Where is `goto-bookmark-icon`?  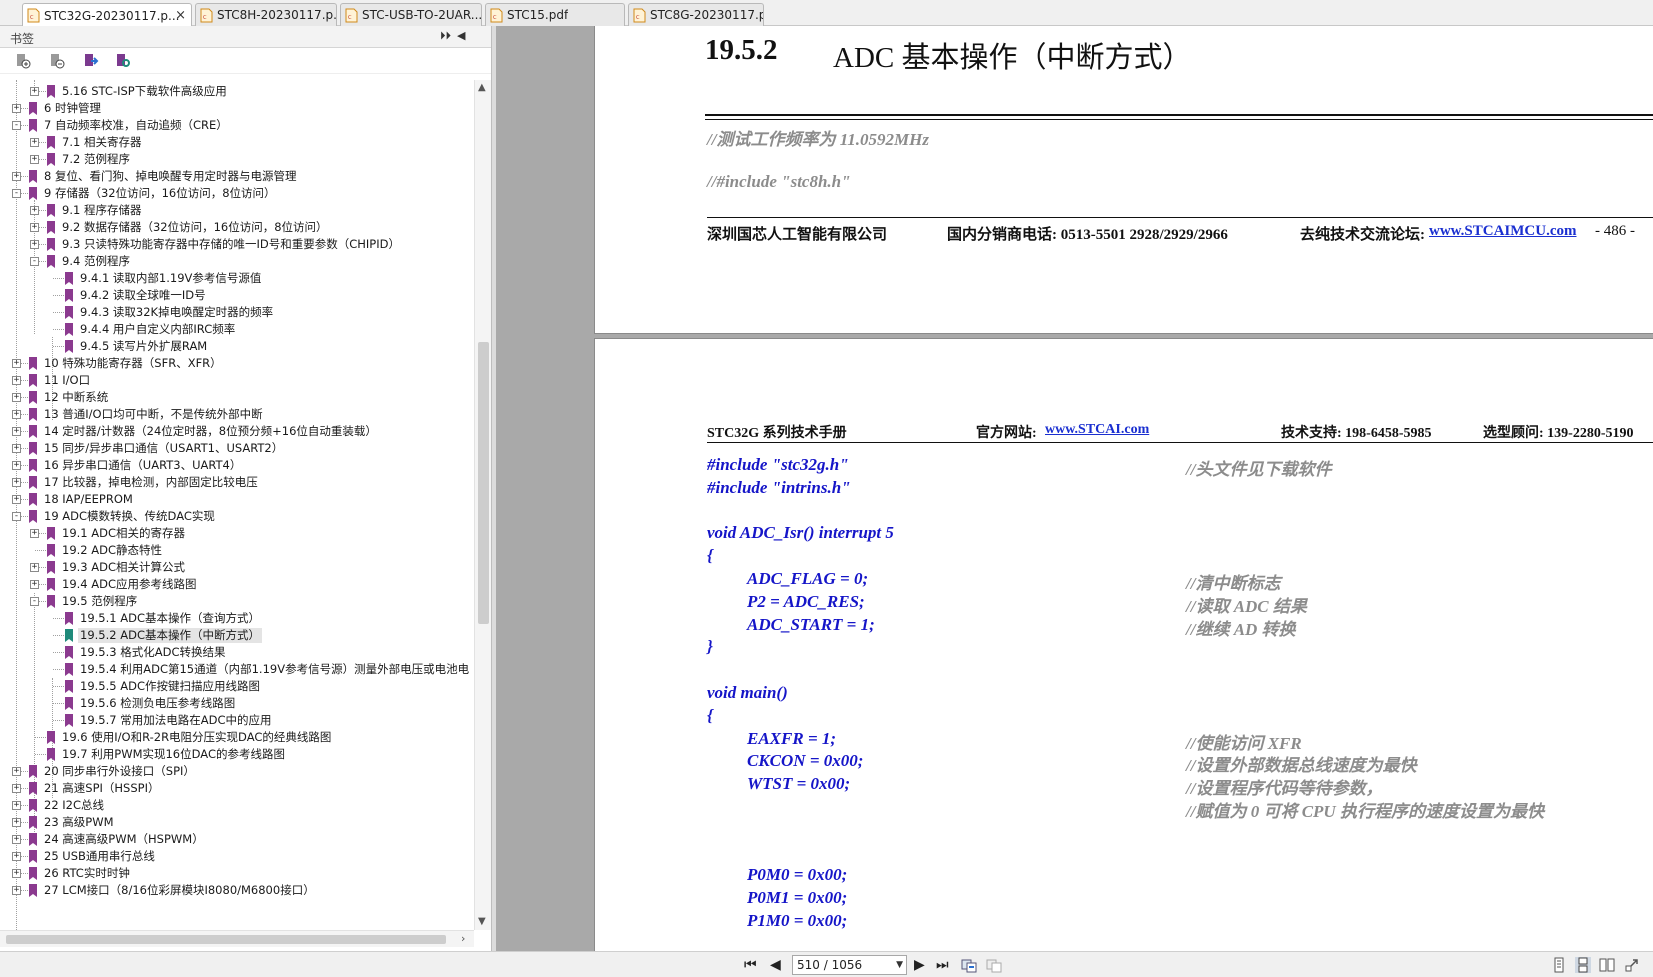
goto-bookmark-icon is located at coordinates (91, 61).